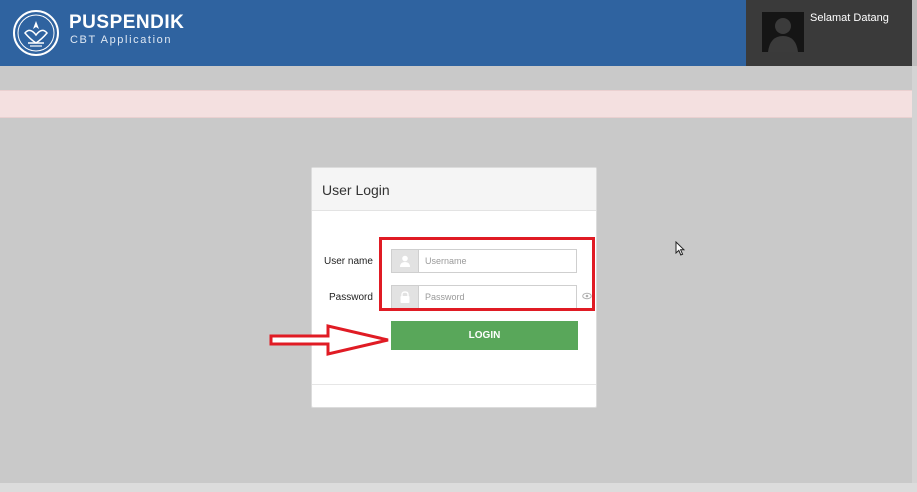 The image size is (917, 492). Describe the element at coordinates (458, 33) in the screenshot. I see `top-header: PUSPENDIK CBT Application Selamat Datang` at that location.